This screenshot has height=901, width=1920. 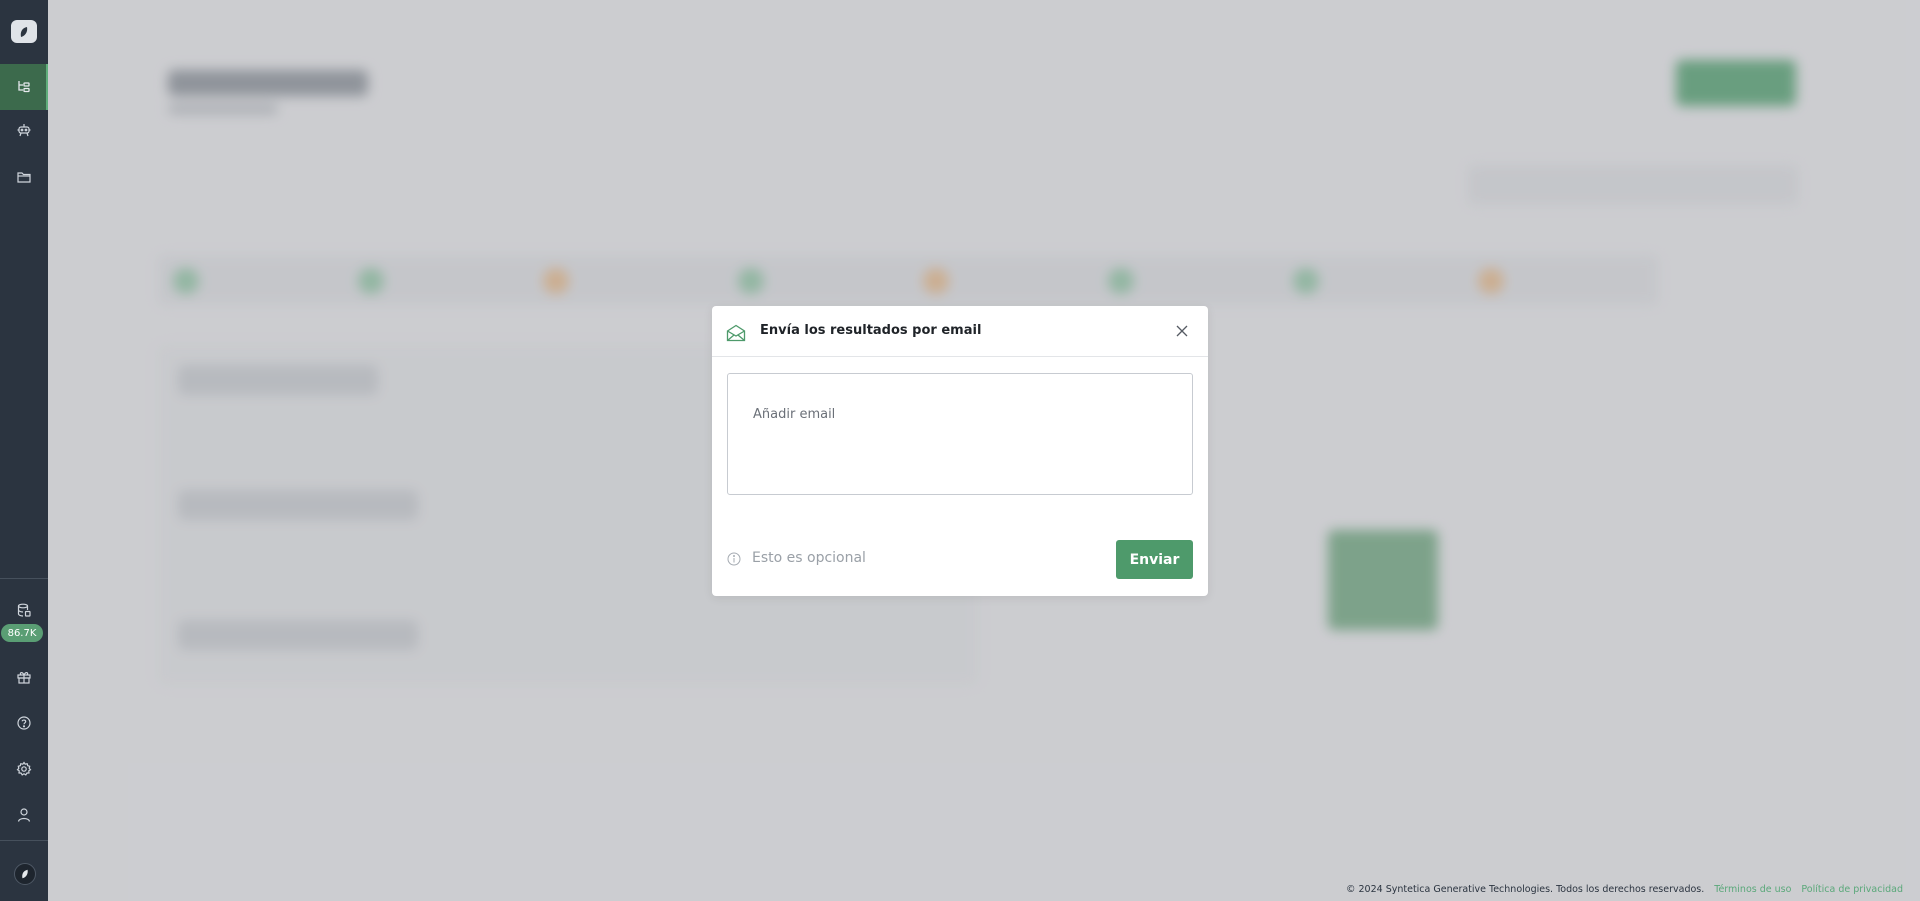 I want to click on workflow-icon, so click(x=24, y=87).